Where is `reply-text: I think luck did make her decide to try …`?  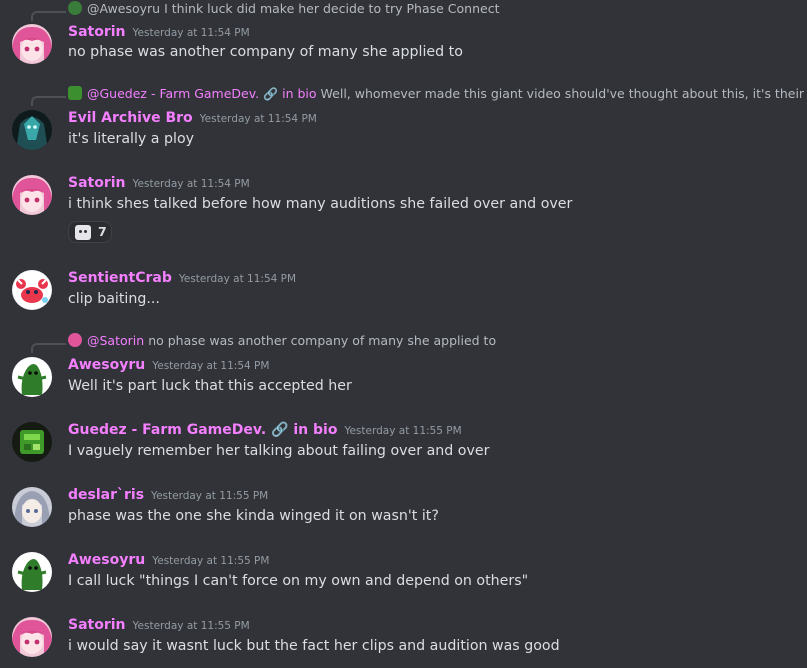
reply-text: I think luck did make her decide to try … is located at coordinates (332, 8).